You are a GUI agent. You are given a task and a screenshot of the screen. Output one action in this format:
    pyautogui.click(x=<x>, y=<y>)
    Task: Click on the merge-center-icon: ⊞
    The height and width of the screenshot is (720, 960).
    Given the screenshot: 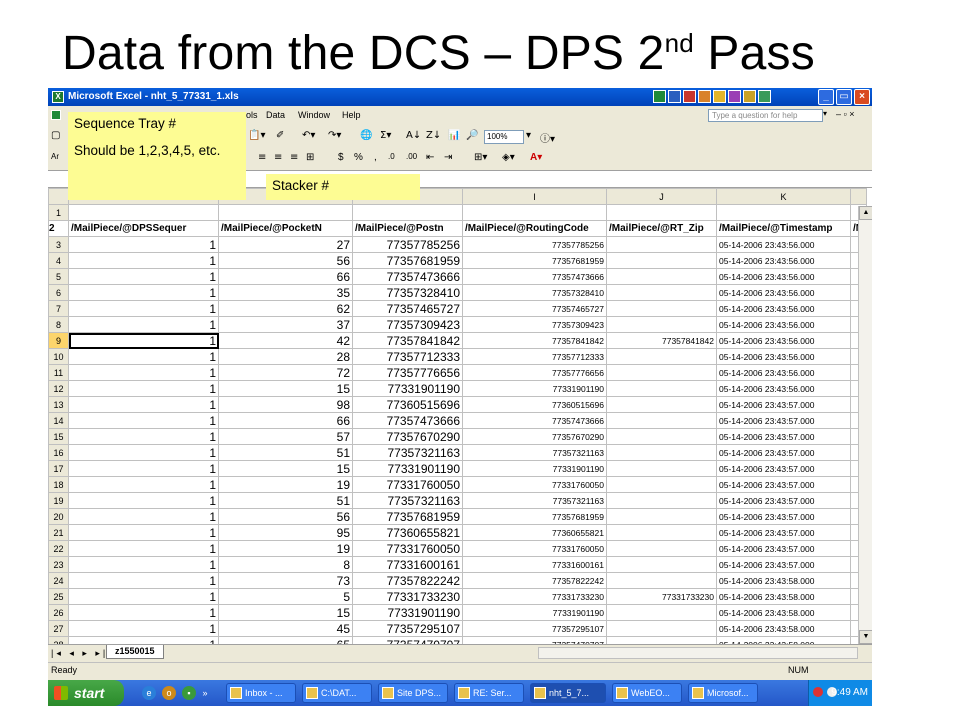 What is the action you would take?
    pyautogui.click(x=310, y=157)
    